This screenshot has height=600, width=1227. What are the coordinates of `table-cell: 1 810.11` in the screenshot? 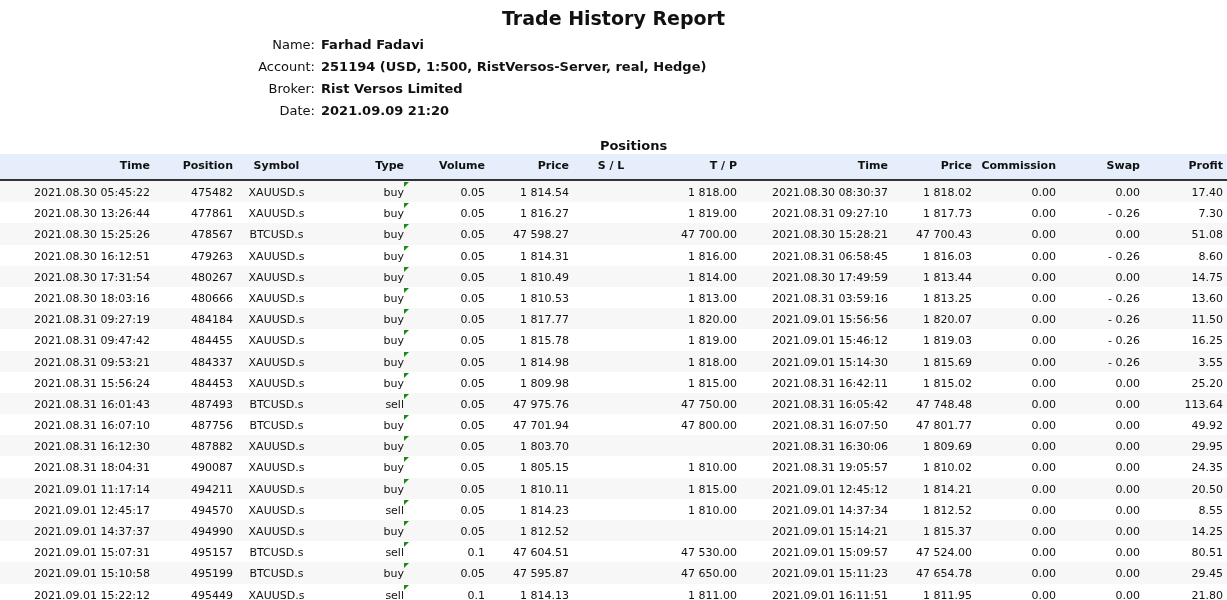 It's located at (544, 489).